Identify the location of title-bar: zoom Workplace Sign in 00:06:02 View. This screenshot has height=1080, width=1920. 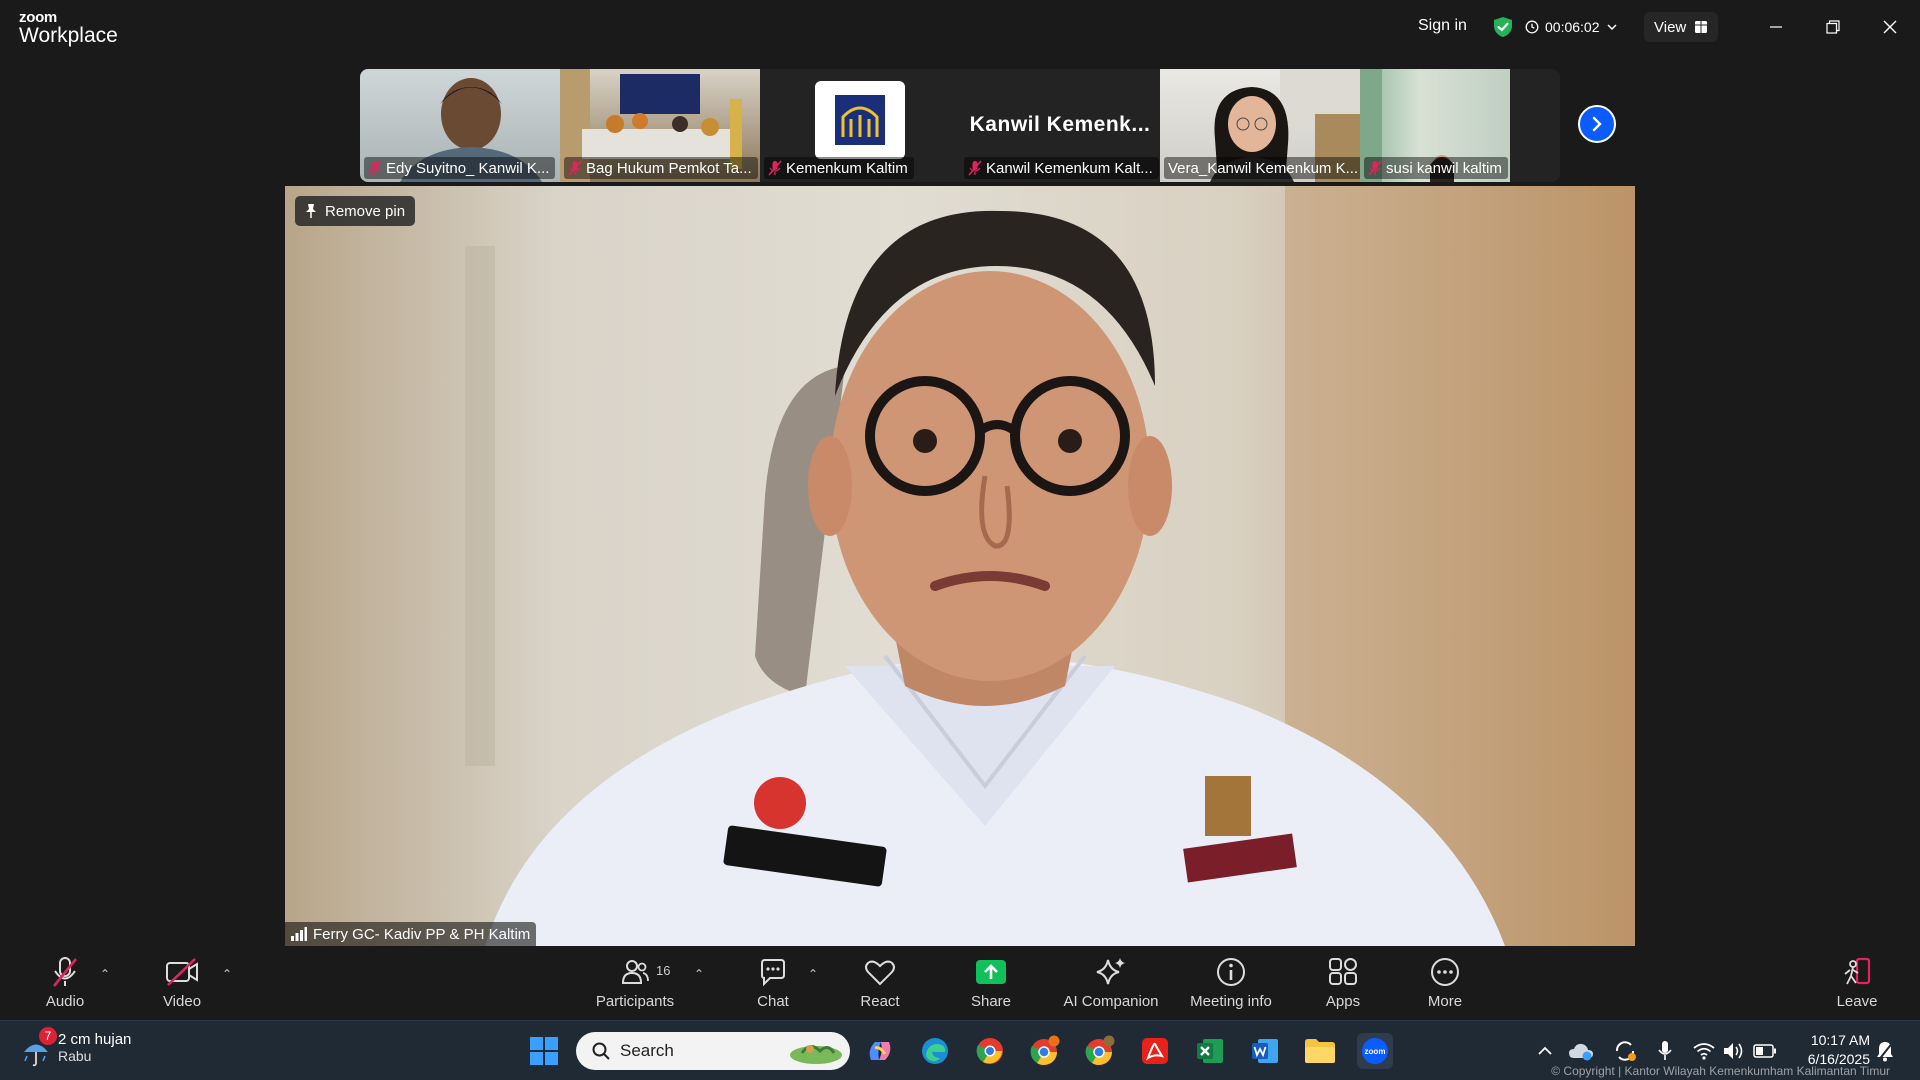
(960, 27).